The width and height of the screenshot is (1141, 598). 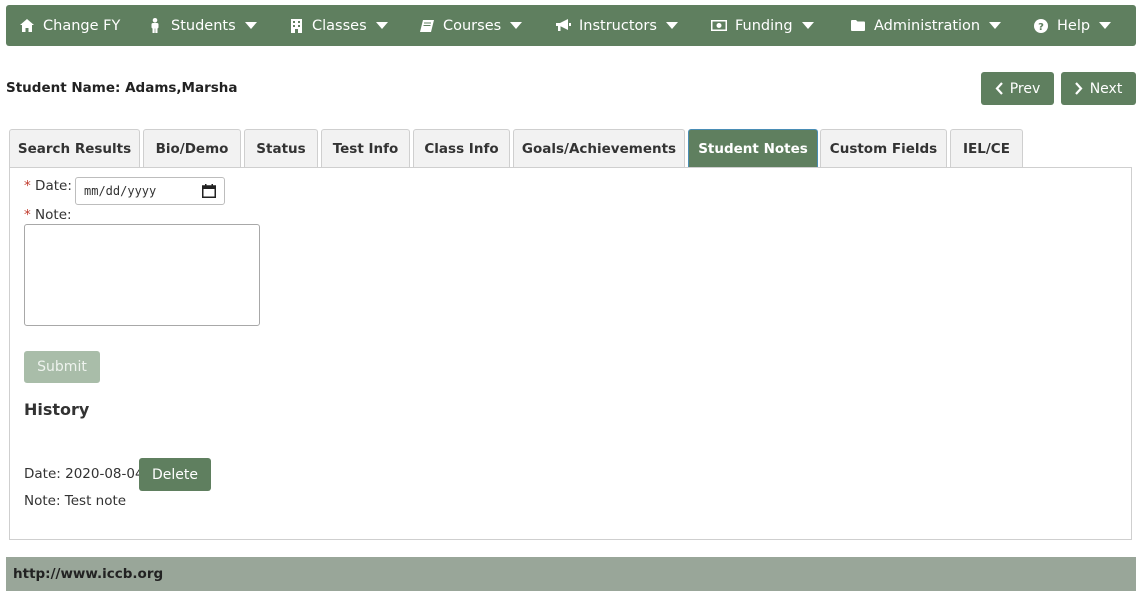 What do you see at coordinates (571, 574) in the screenshot?
I see `footer-bar: http://www.iccb.org` at bounding box center [571, 574].